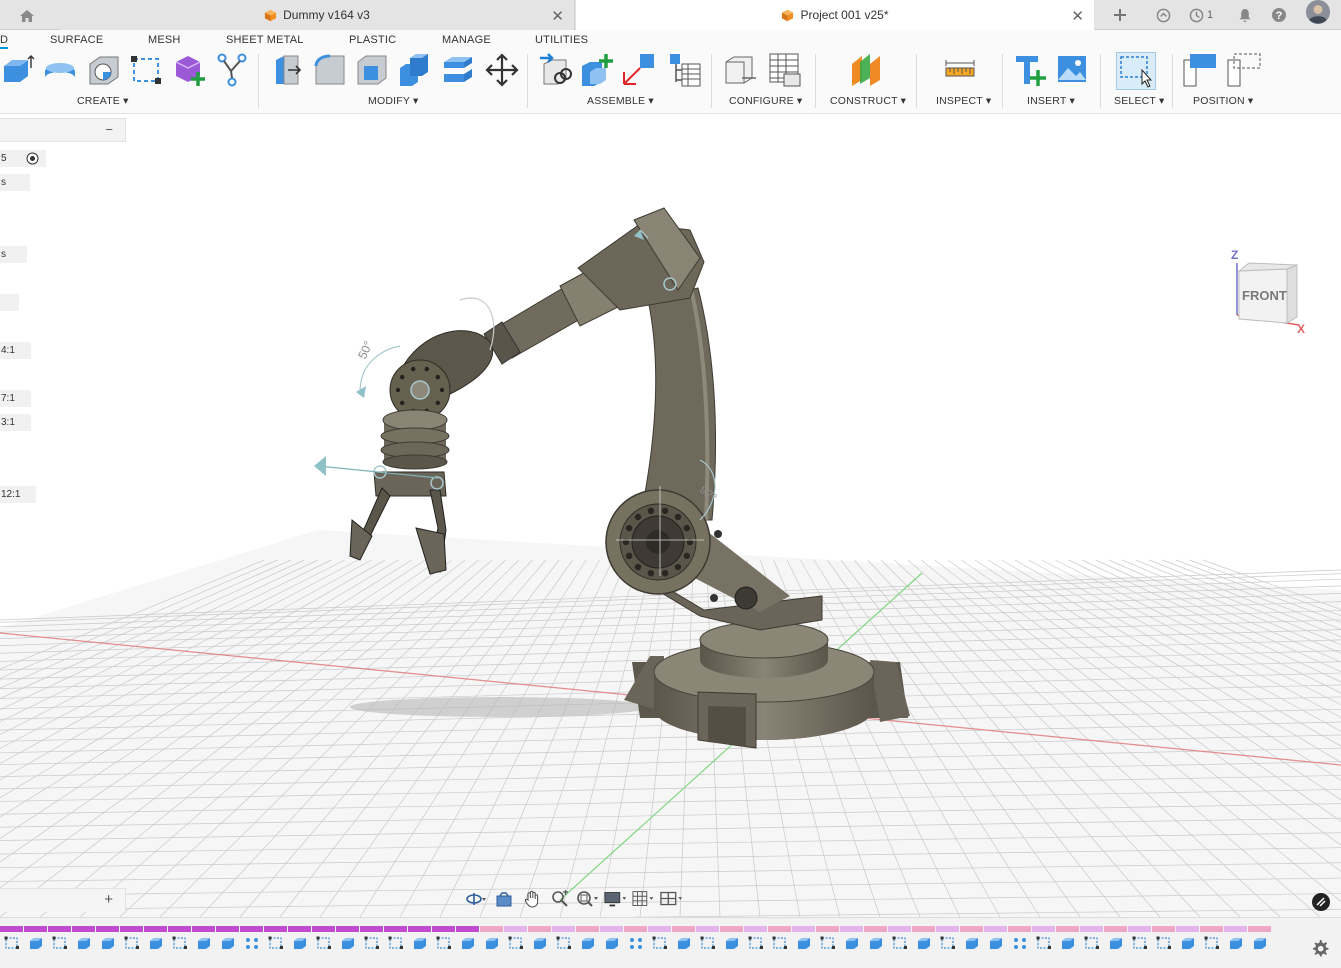 The image size is (1341, 968). Describe the element at coordinates (1244, 70) in the screenshot. I see `revert-position-icon` at that location.